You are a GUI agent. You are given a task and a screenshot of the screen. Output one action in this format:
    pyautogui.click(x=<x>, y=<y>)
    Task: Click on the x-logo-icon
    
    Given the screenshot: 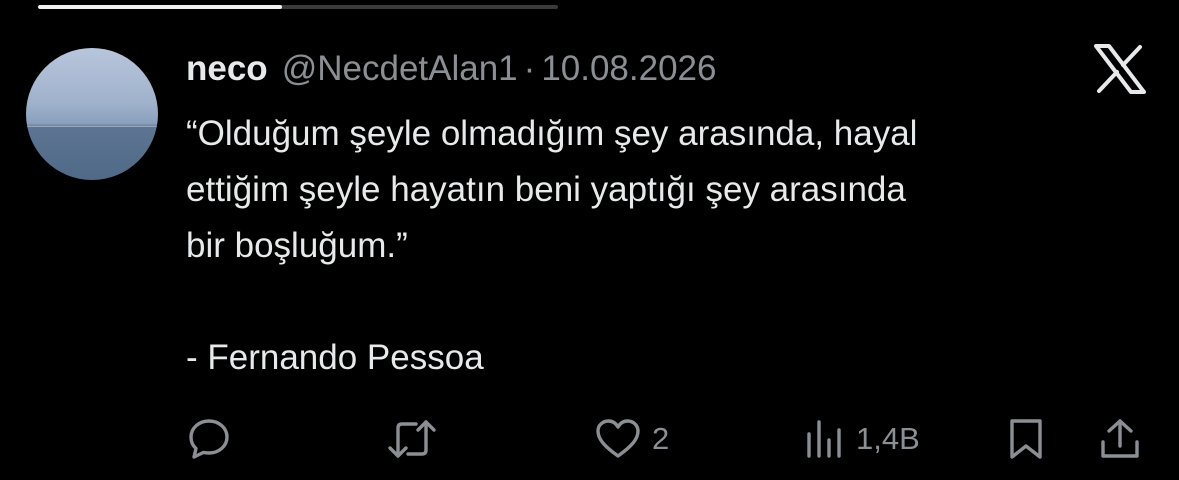 What is the action you would take?
    pyautogui.click(x=1120, y=69)
    